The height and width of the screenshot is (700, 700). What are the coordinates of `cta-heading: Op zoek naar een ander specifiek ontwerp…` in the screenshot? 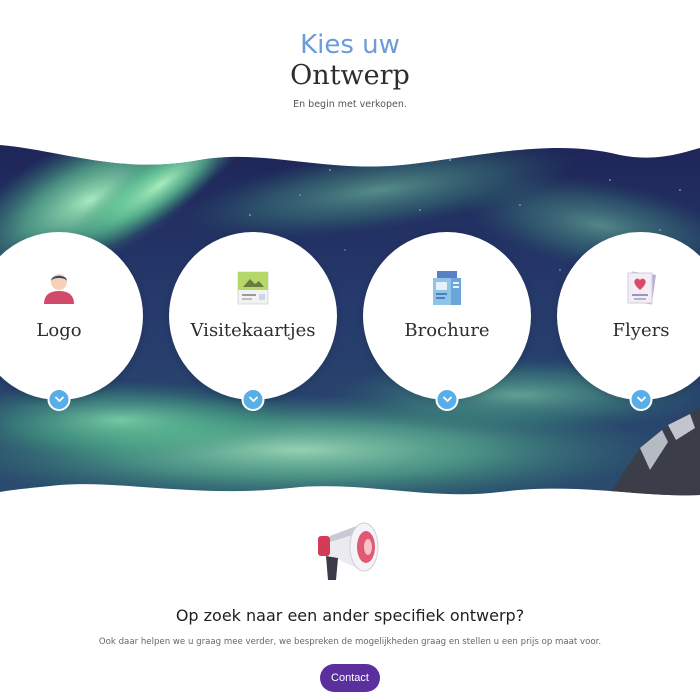 It's located at (350, 615).